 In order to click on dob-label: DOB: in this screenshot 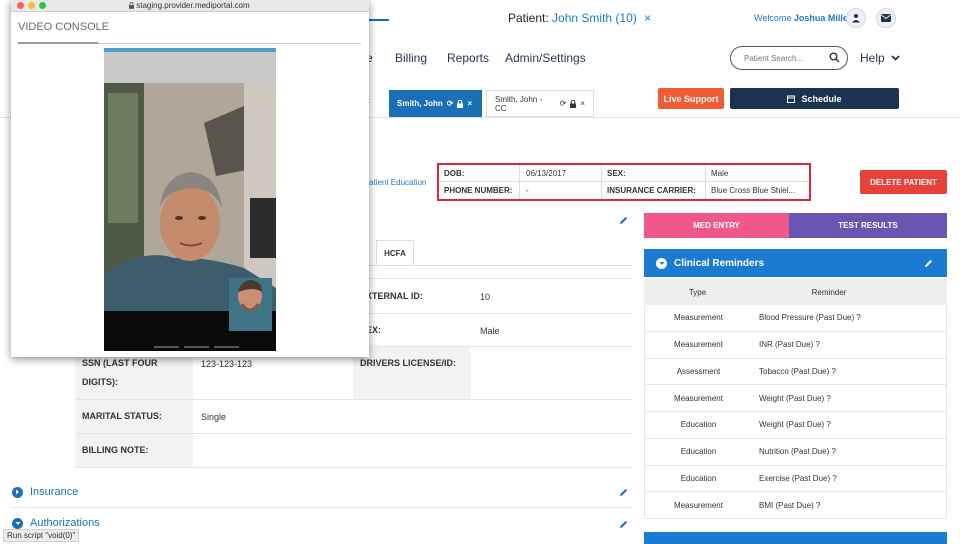, I will do `click(454, 173)`.